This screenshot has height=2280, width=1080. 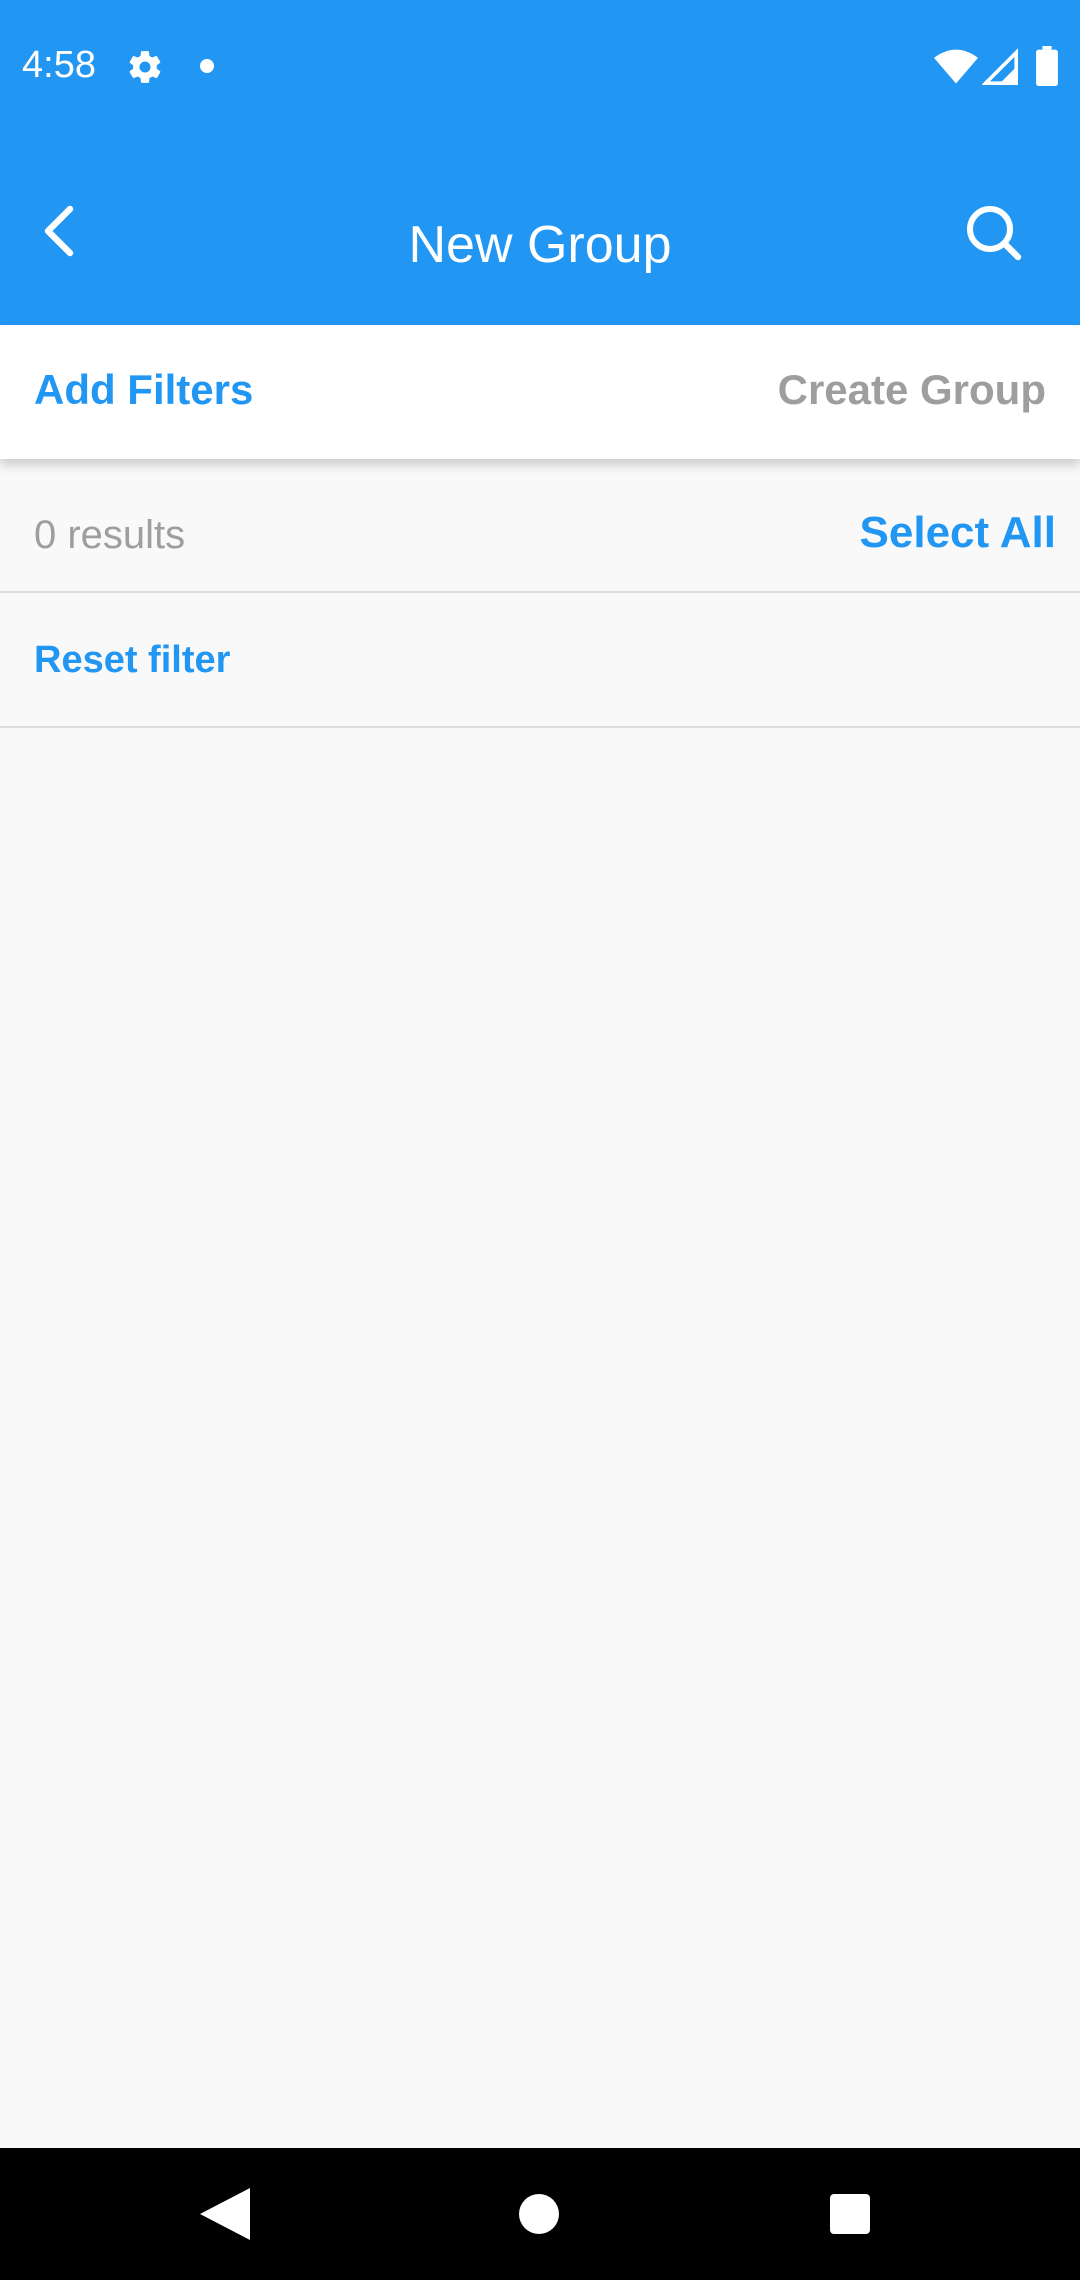 What do you see at coordinates (850, 2214) in the screenshot?
I see `recents-square-icon` at bounding box center [850, 2214].